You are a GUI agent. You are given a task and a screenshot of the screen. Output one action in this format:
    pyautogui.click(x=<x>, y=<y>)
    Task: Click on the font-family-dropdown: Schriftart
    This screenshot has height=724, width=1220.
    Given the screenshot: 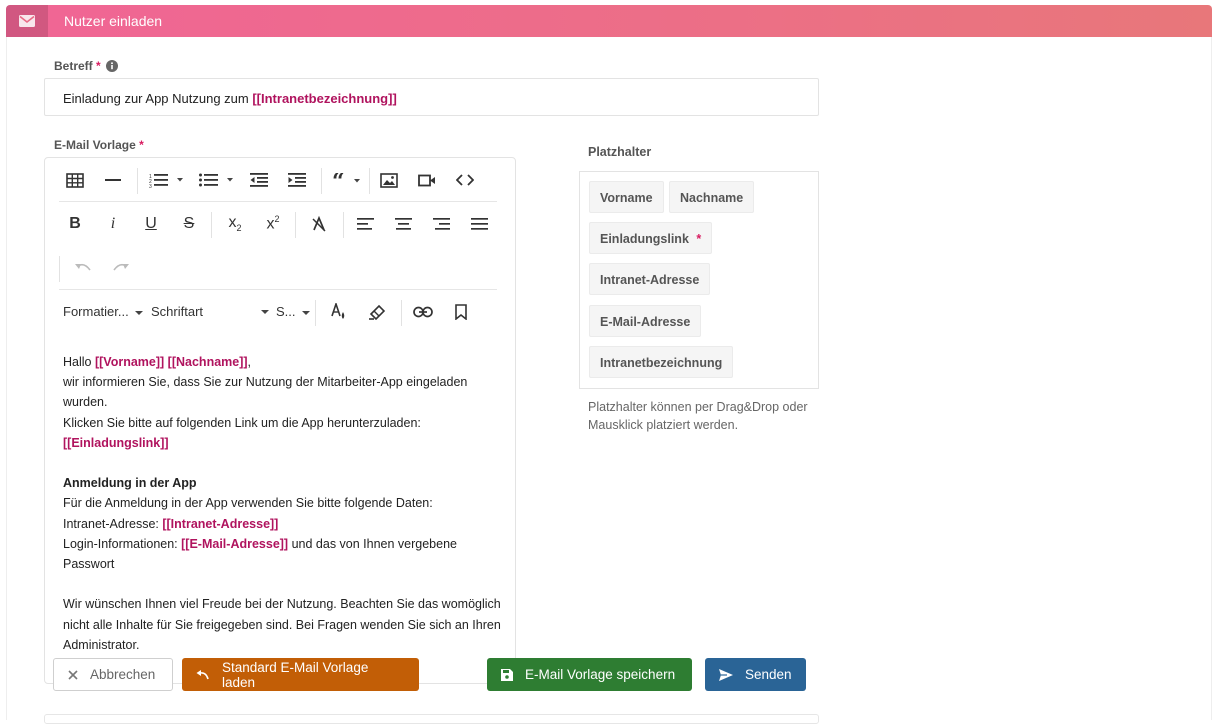 What is the action you would take?
    pyautogui.click(x=210, y=311)
    